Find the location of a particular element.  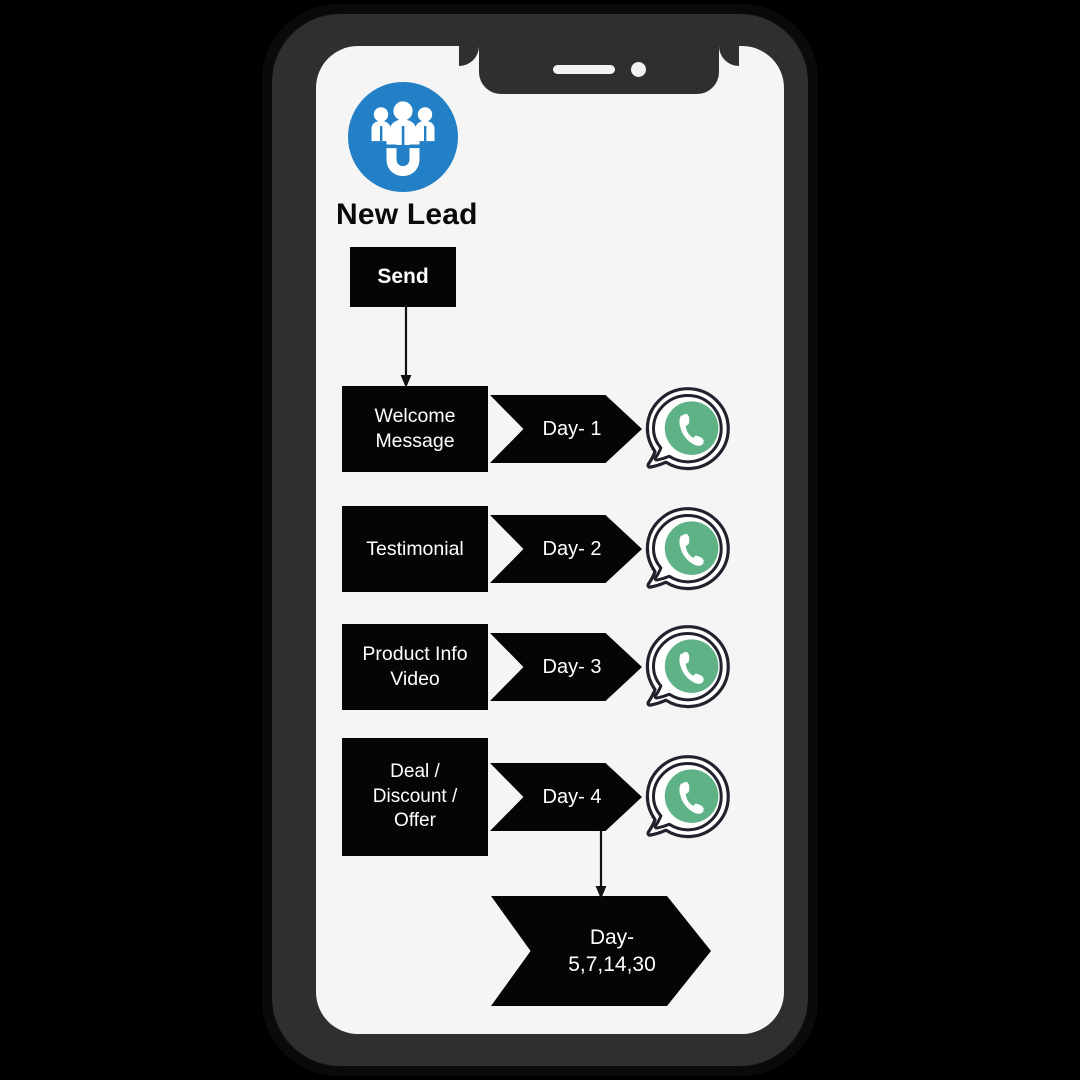

final-chevron-line: Day- is located at coordinates (612, 937).